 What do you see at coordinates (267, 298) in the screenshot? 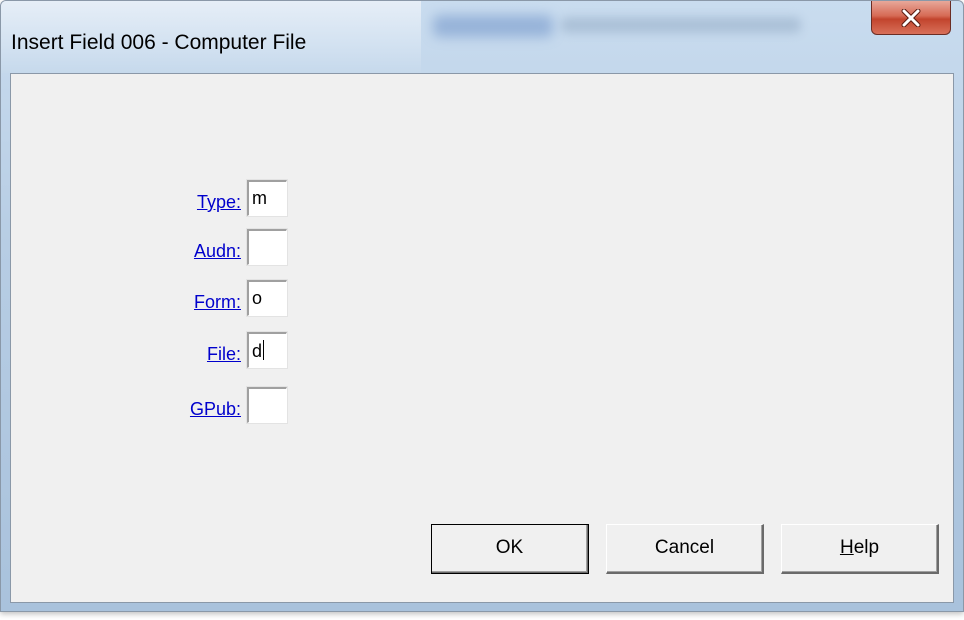
I see `form-input: o` at bounding box center [267, 298].